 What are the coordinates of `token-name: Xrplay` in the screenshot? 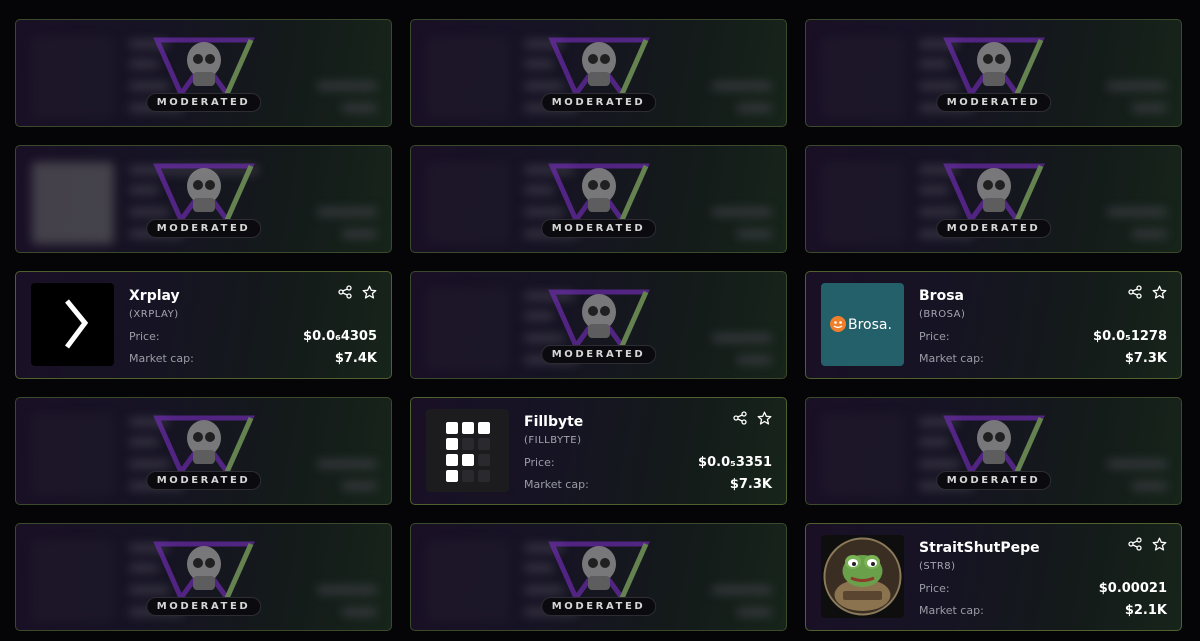 It's located at (154, 296).